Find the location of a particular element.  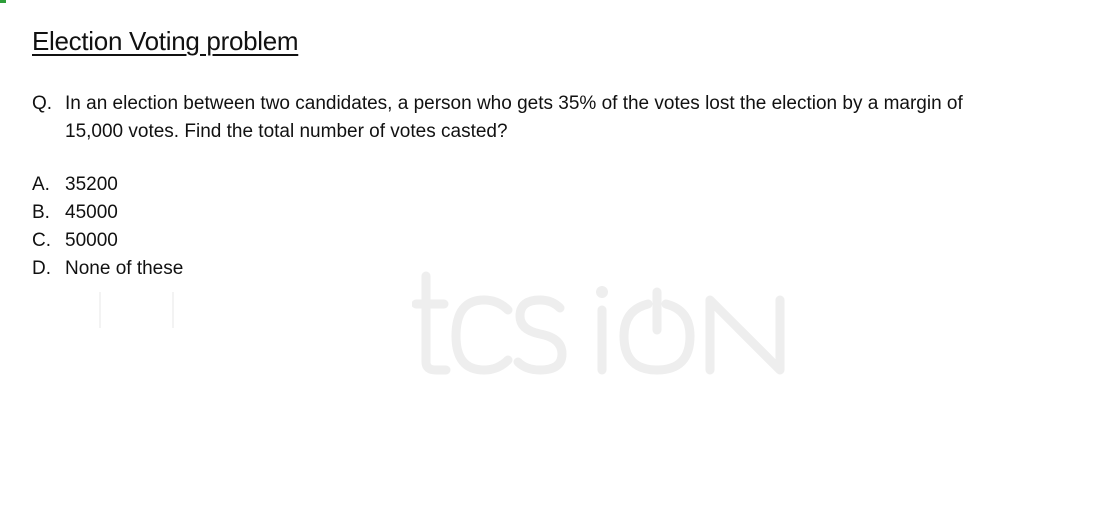

option-a: A. 35200 is located at coordinates (107, 185).